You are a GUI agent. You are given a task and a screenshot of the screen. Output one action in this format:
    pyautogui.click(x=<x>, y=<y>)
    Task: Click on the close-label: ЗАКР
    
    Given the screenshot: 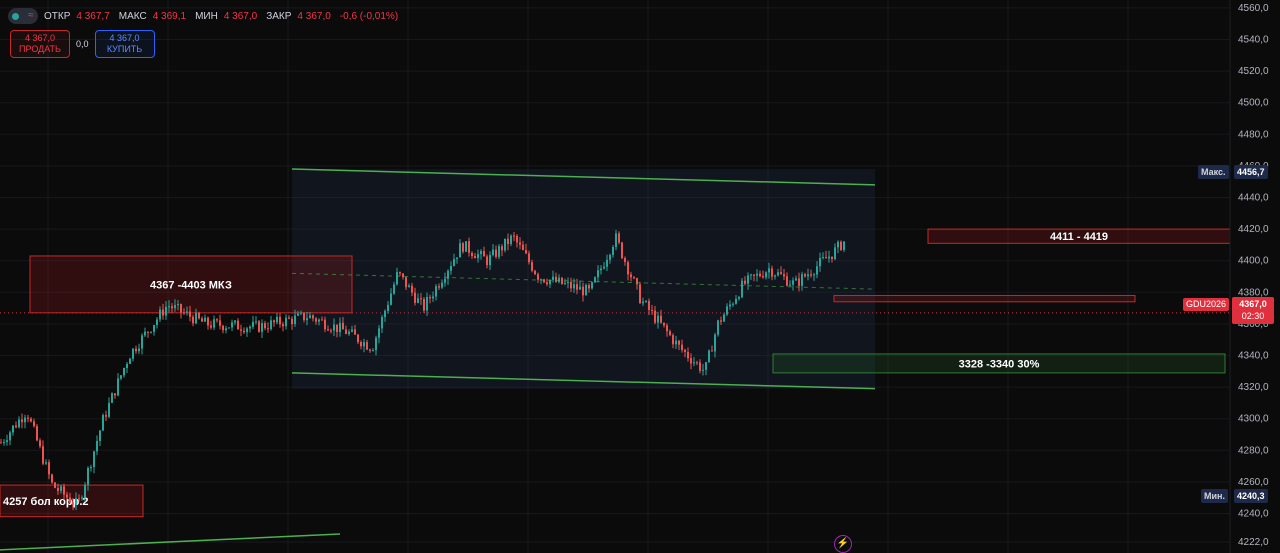 What is the action you would take?
    pyautogui.click(x=279, y=16)
    